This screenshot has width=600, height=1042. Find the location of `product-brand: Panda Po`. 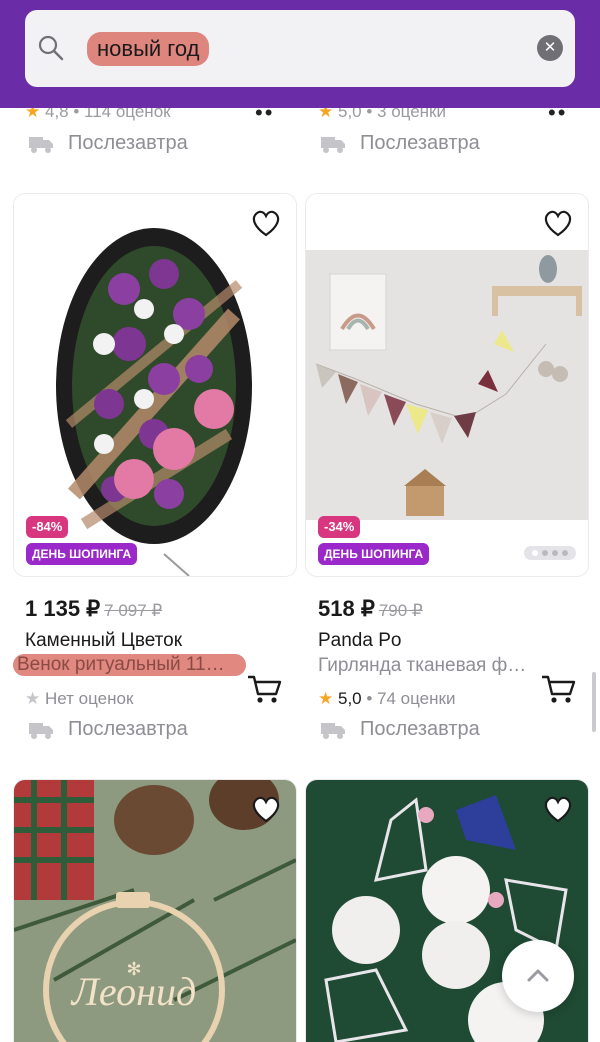

product-brand: Panda Po is located at coordinates (360, 640).